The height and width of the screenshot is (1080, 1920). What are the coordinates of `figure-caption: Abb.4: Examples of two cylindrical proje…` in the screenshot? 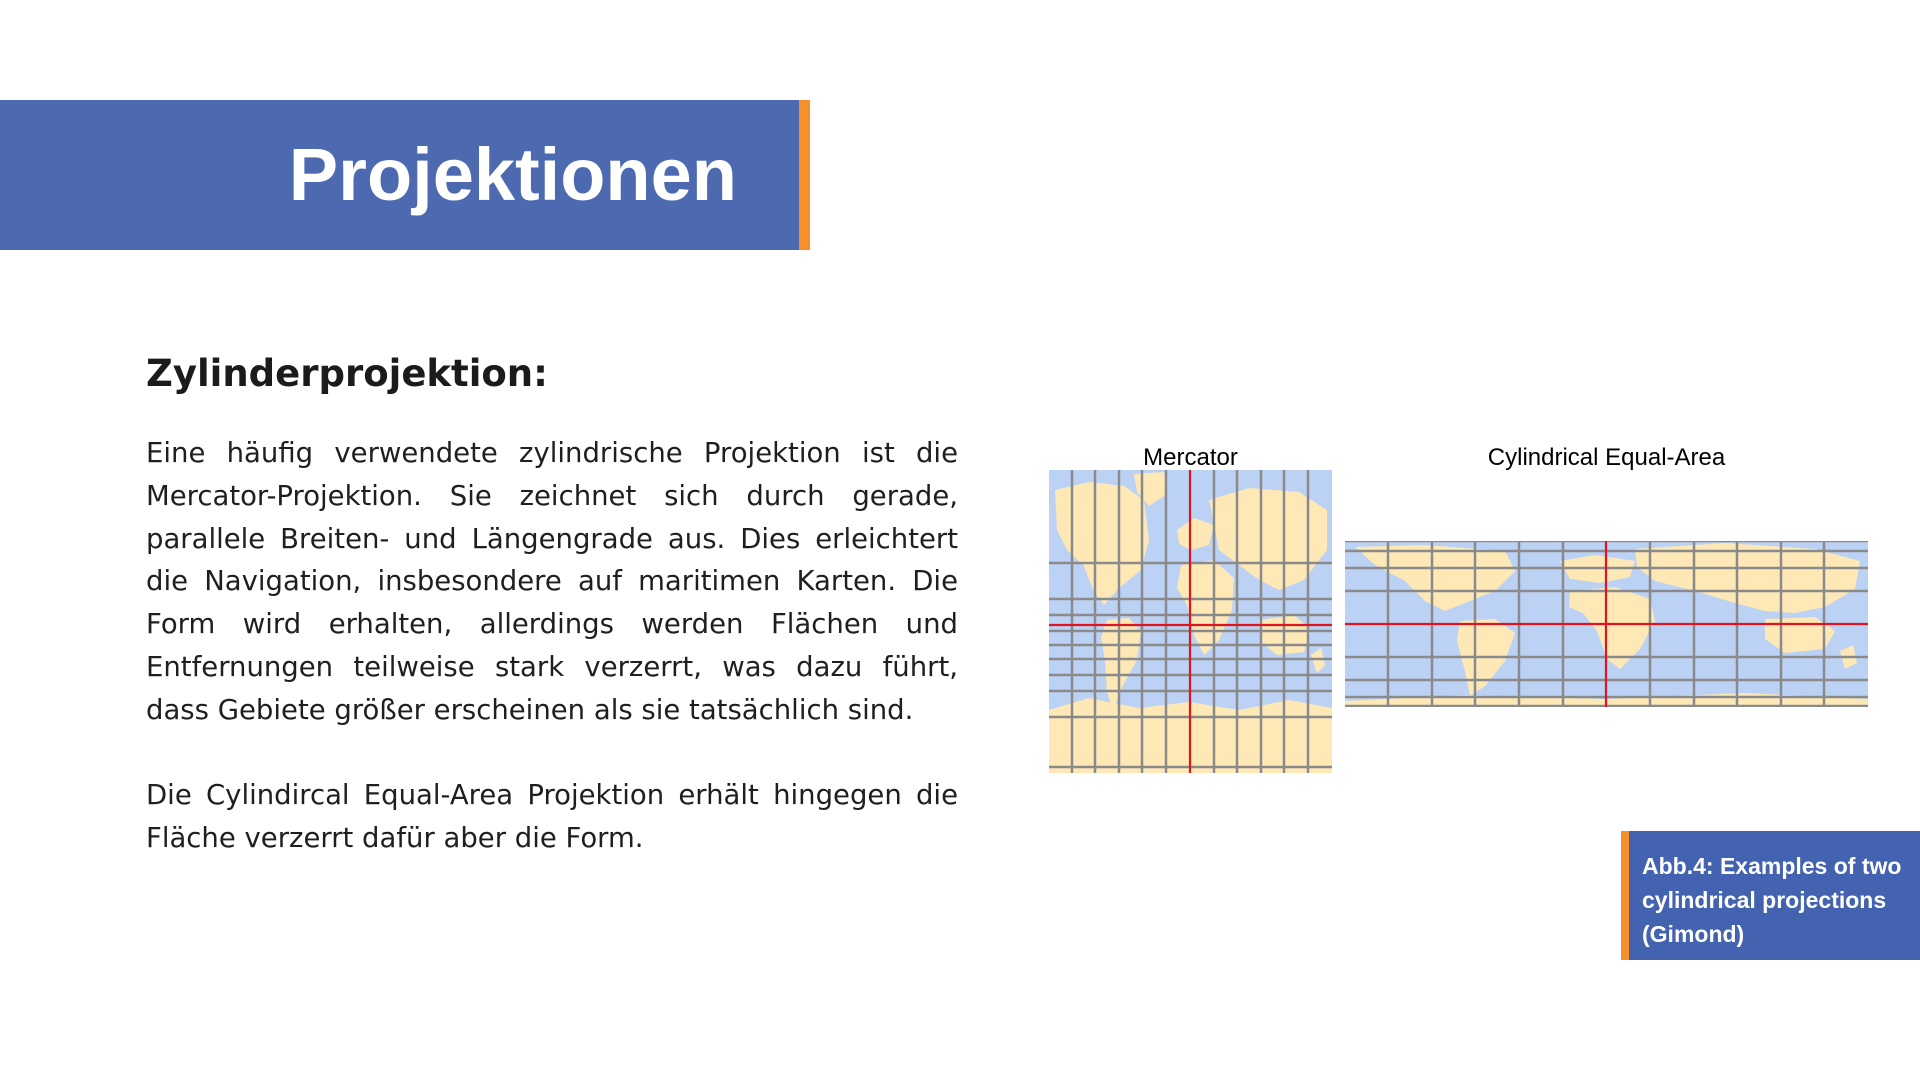 It's located at (1772, 900).